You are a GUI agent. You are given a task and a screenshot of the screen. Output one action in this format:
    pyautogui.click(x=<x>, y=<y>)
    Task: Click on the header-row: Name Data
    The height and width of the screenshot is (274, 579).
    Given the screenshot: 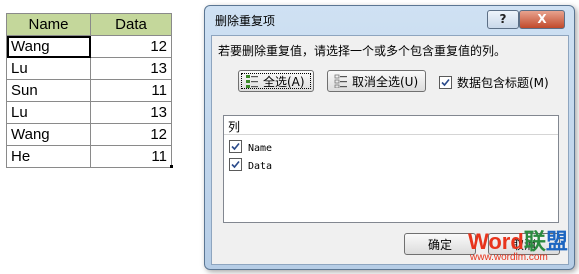 What is the action you would take?
    pyautogui.click(x=89, y=24)
    